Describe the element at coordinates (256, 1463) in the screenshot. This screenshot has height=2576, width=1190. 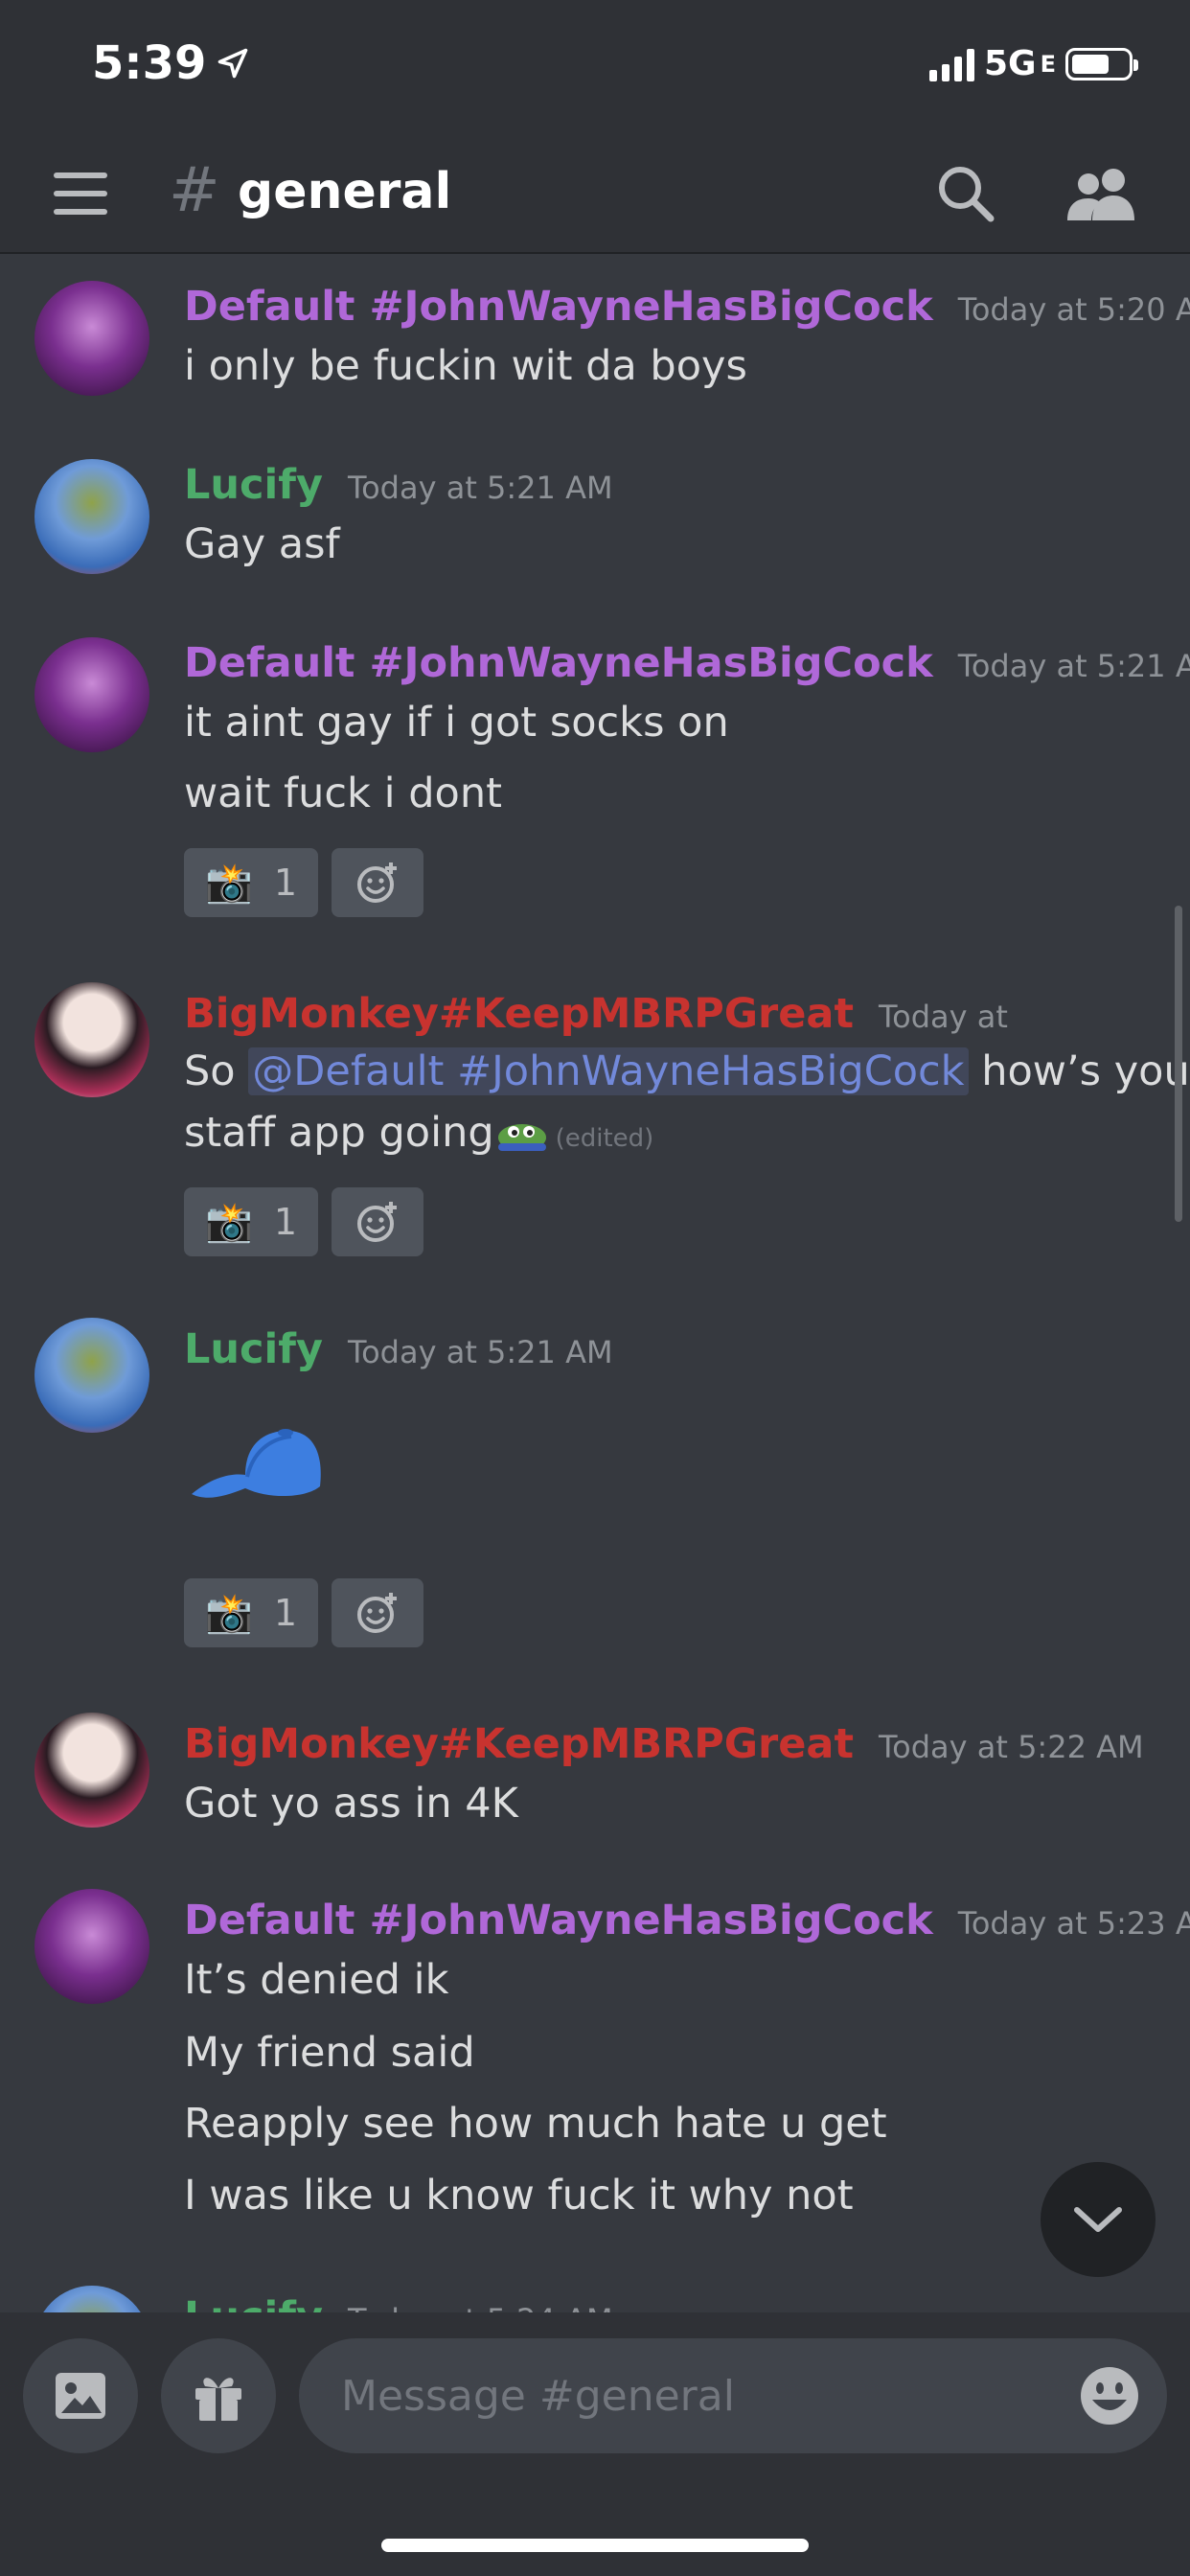
I see `cap-emoji-icon` at that location.